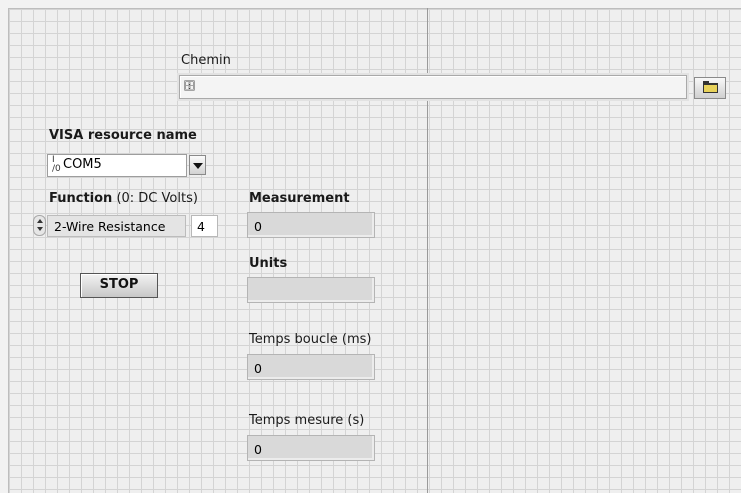 Image resolution: width=741 pixels, height=493 pixels. Describe the element at coordinates (258, 368) in the screenshot. I see `temps-boucle-value: 0` at that location.